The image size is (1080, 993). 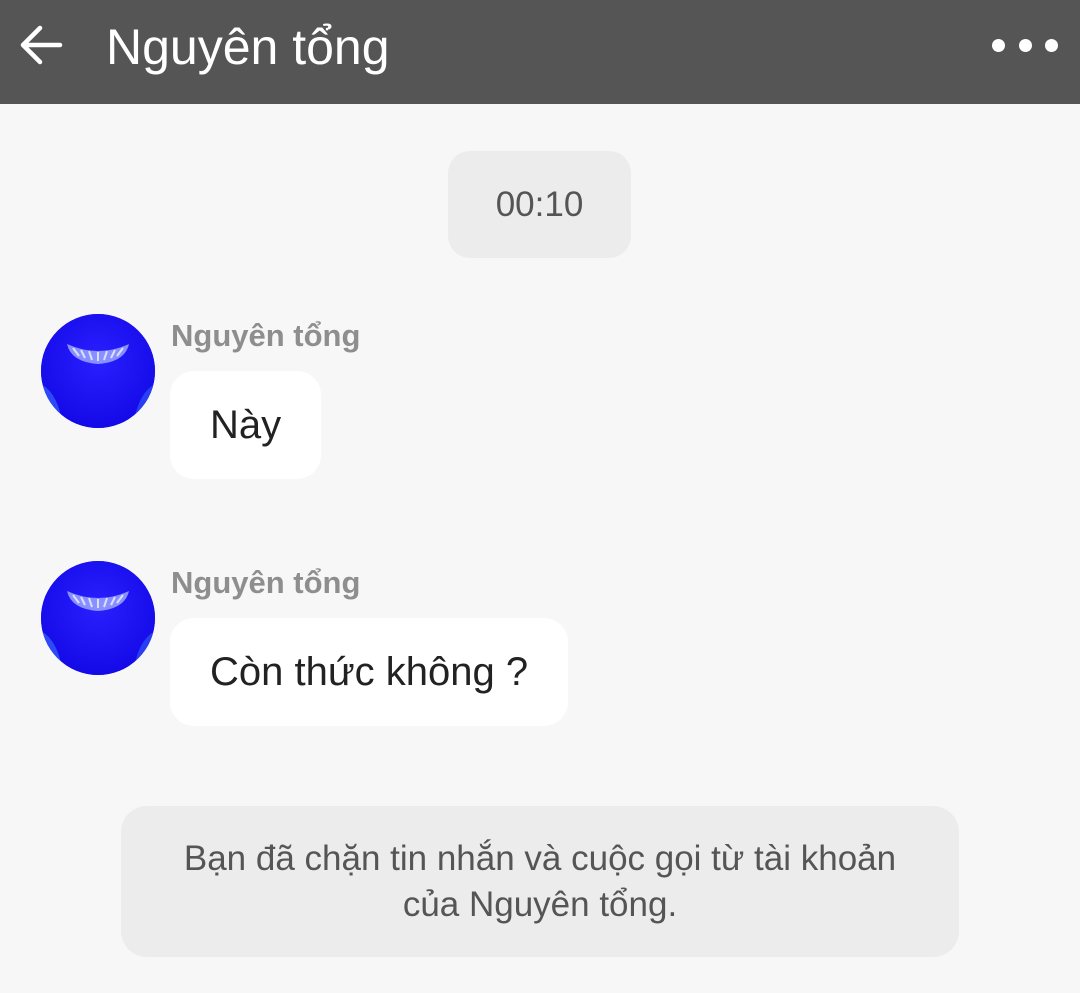 I want to click on arrow-left-icon, so click(x=41, y=45).